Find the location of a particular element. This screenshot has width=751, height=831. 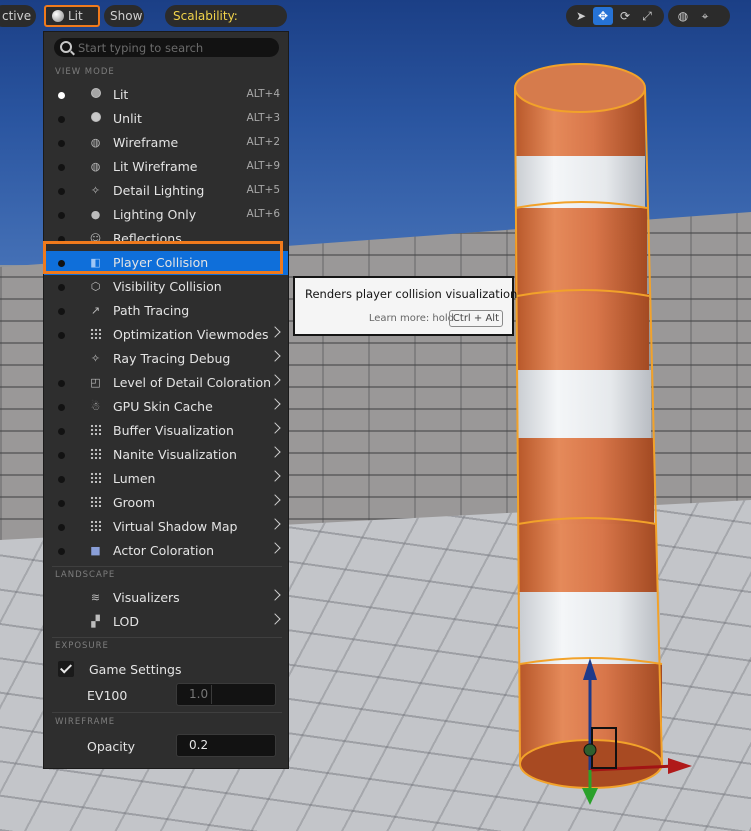

scalability-button: Scalability: Medium is located at coordinates (226, 25).